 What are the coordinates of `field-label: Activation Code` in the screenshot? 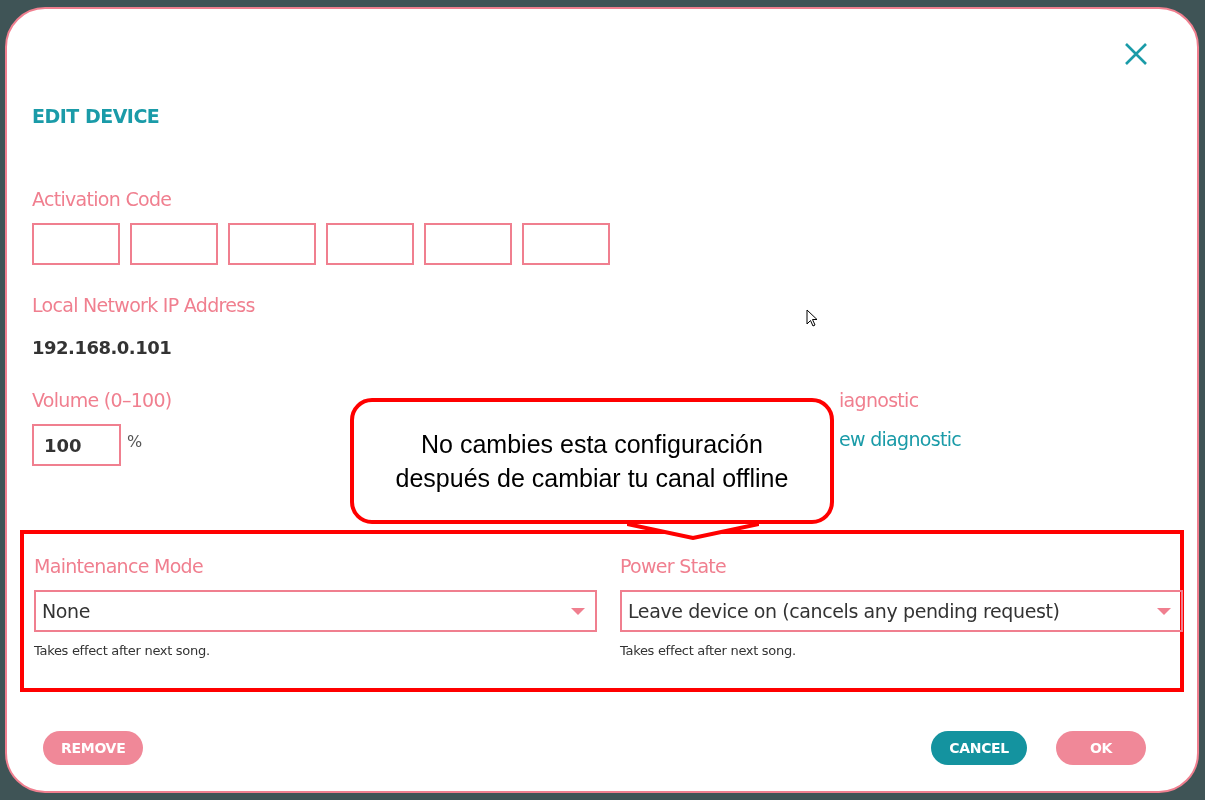 It's located at (102, 199).